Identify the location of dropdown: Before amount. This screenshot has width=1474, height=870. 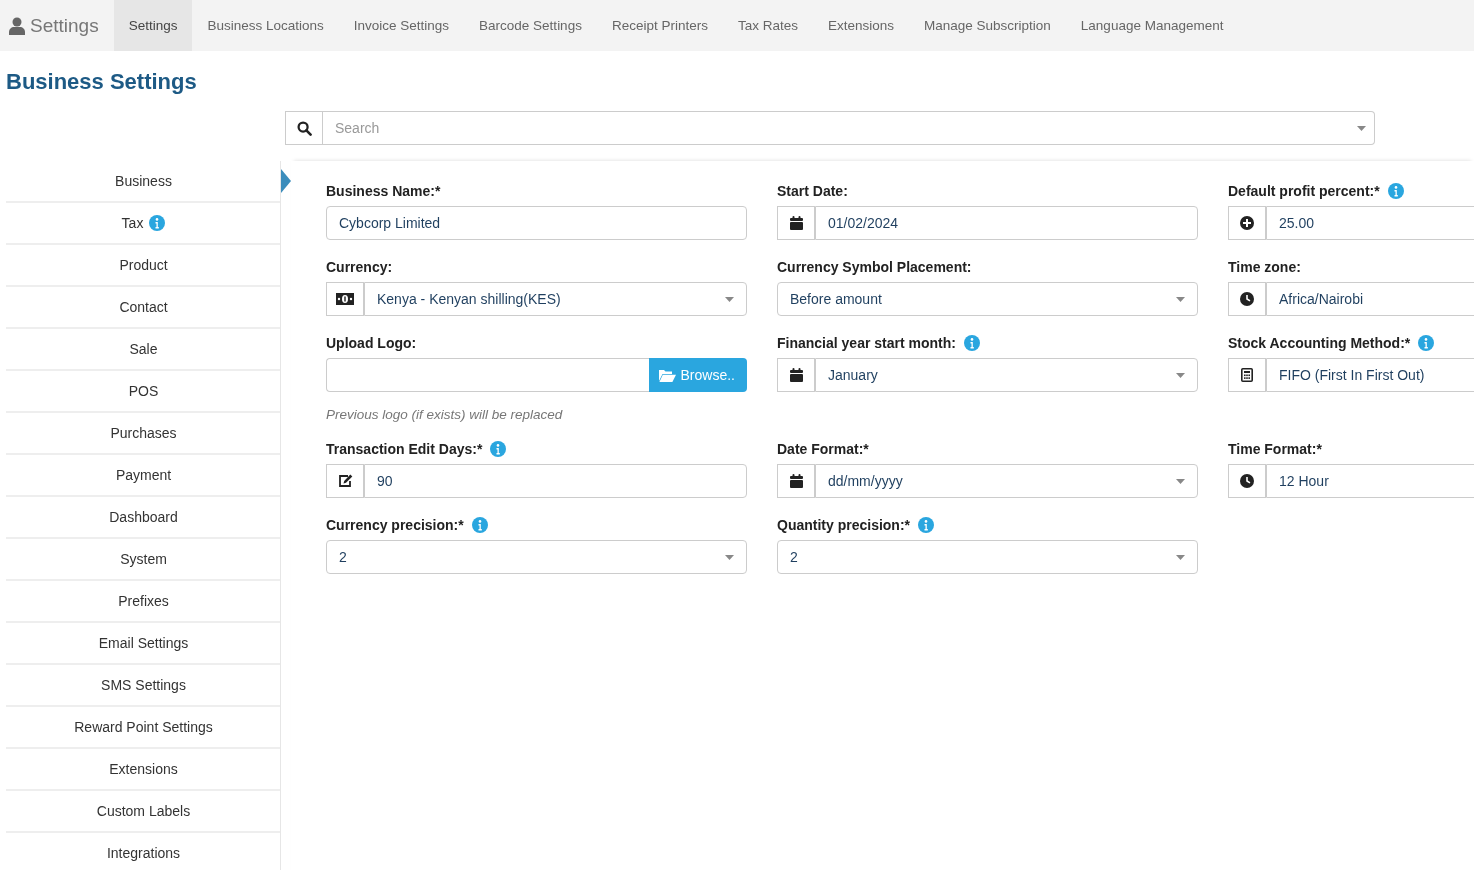
(987, 299).